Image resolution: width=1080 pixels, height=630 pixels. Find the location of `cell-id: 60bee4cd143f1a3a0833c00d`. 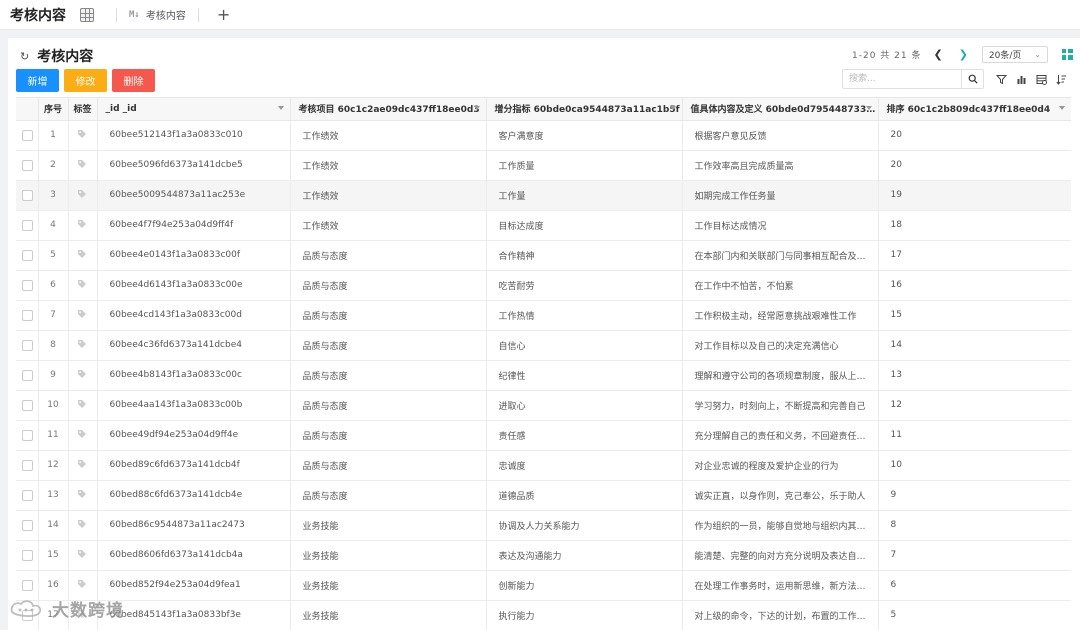

cell-id: 60bee4cd143f1a3a0833c00d is located at coordinates (194, 315).